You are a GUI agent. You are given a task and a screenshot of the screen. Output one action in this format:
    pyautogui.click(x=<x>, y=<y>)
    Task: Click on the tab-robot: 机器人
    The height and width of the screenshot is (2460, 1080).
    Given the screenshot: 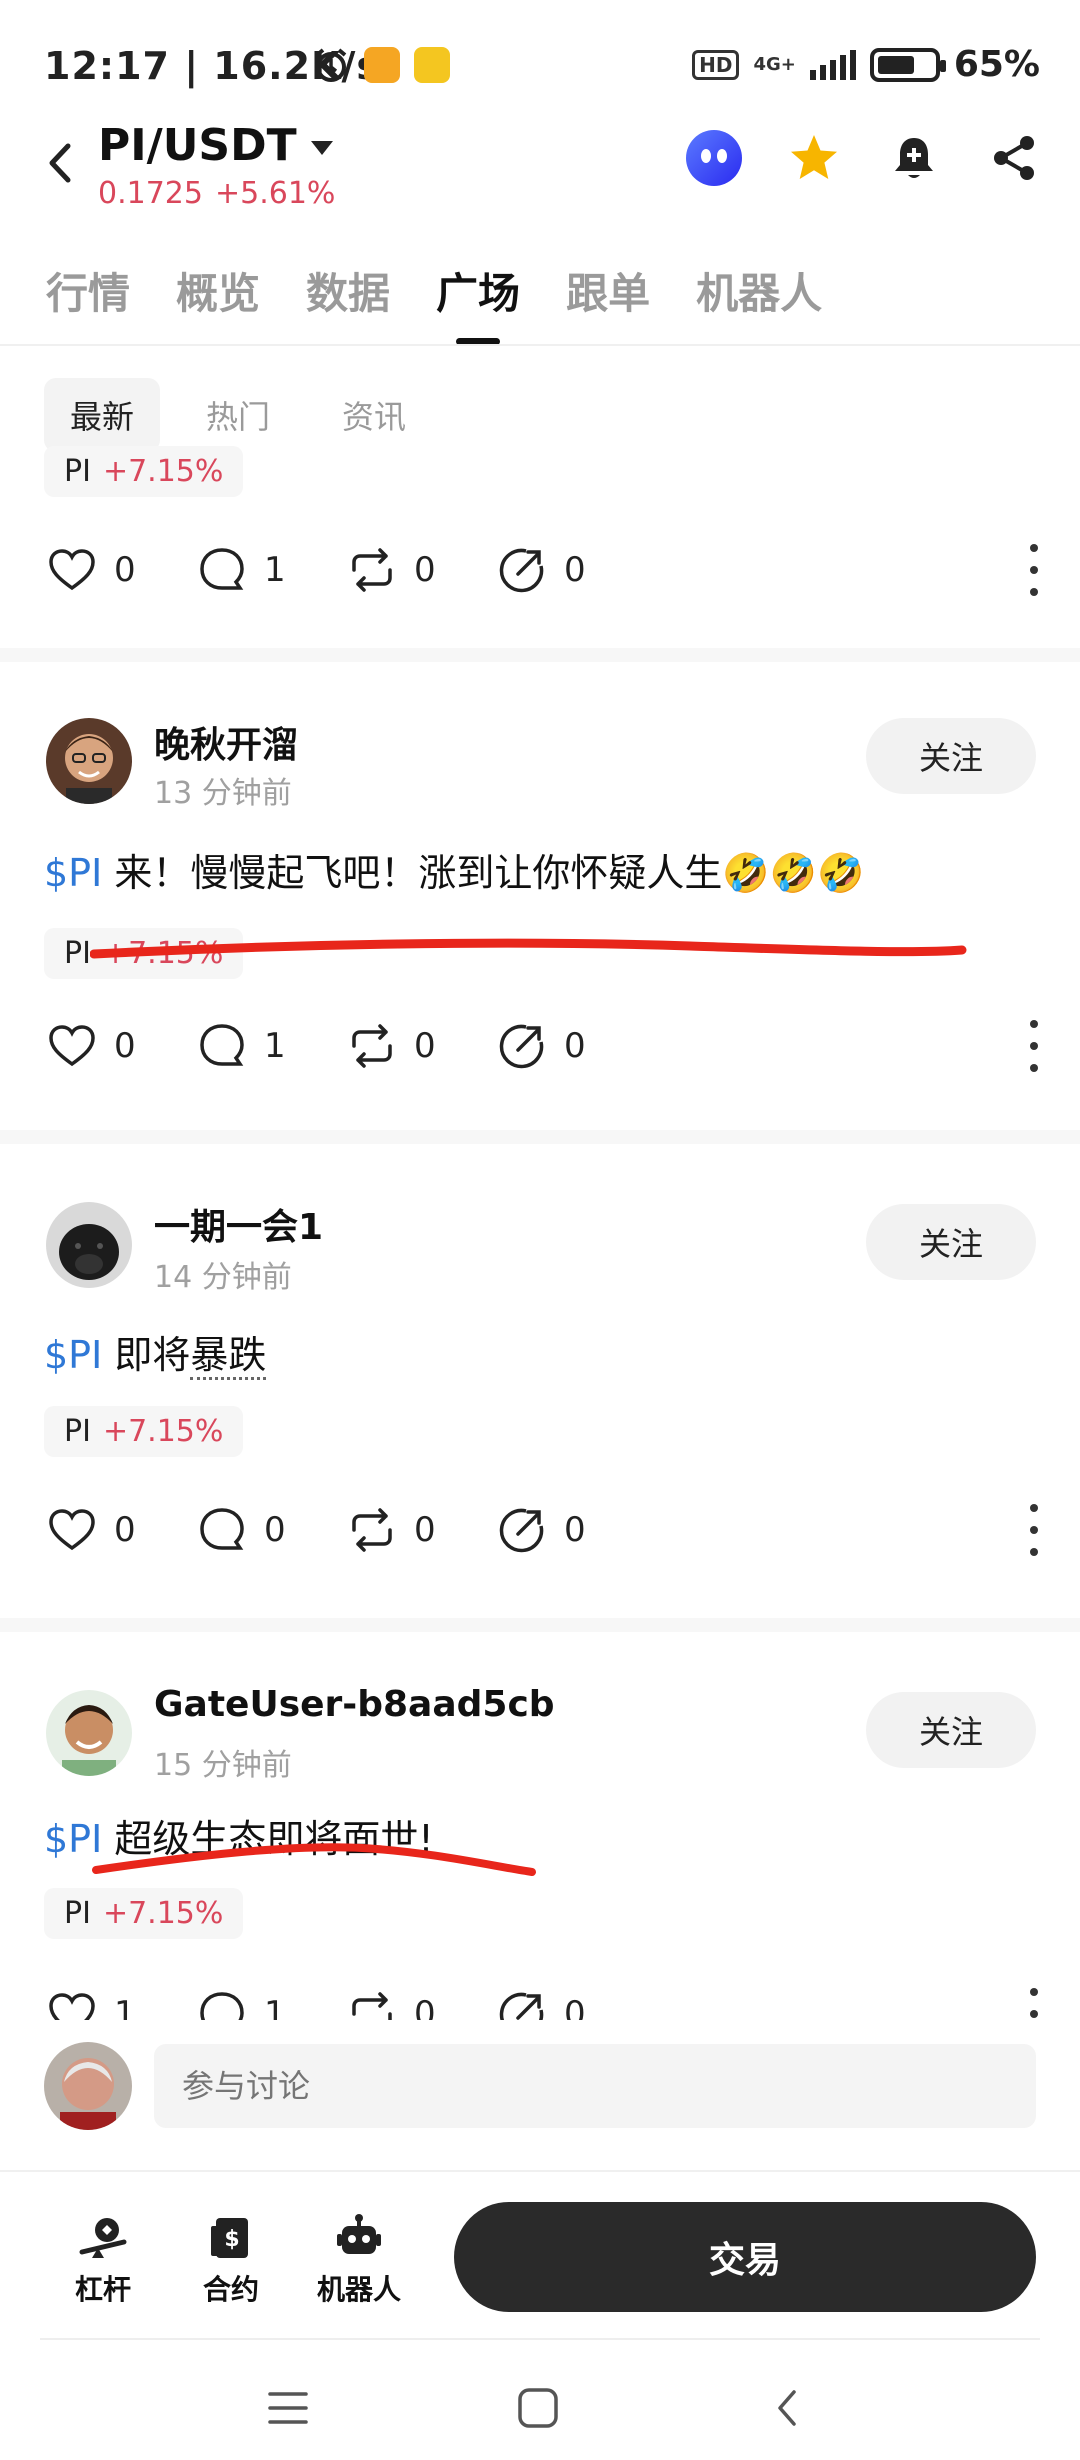 What is the action you would take?
    pyautogui.click(x=759, y=290)
    